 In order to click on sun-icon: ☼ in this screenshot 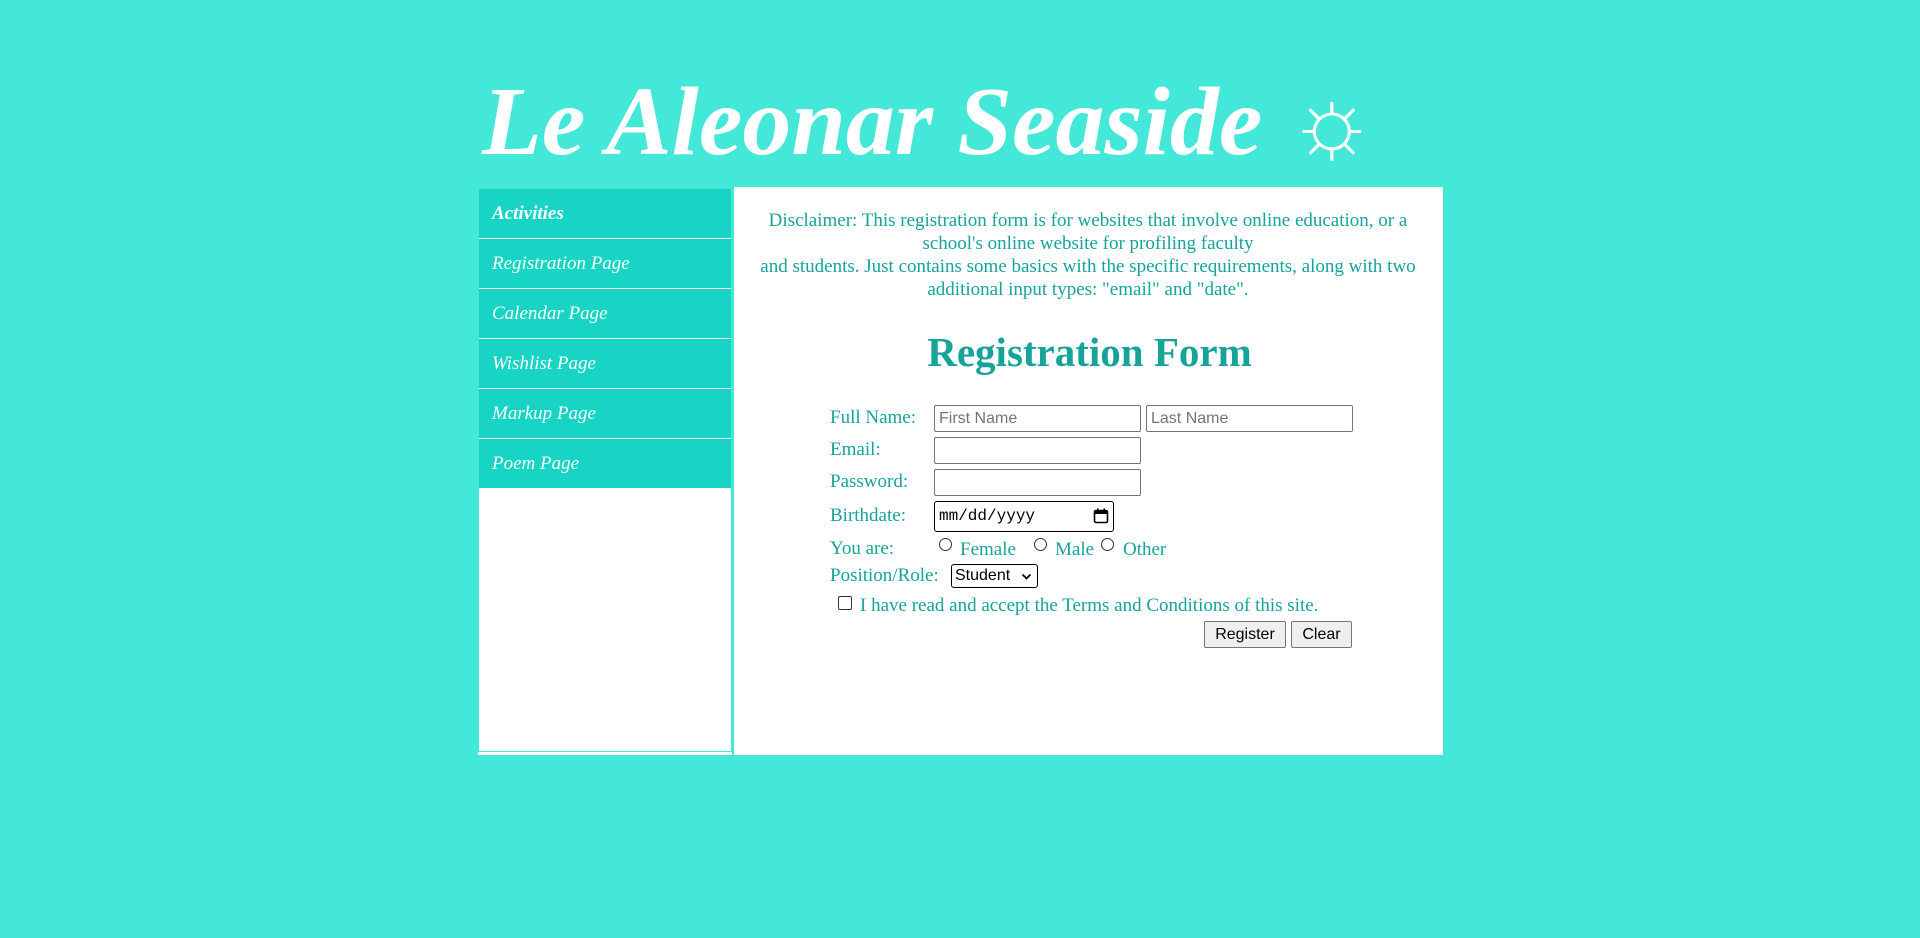, I will do `click(1331, 122)`.